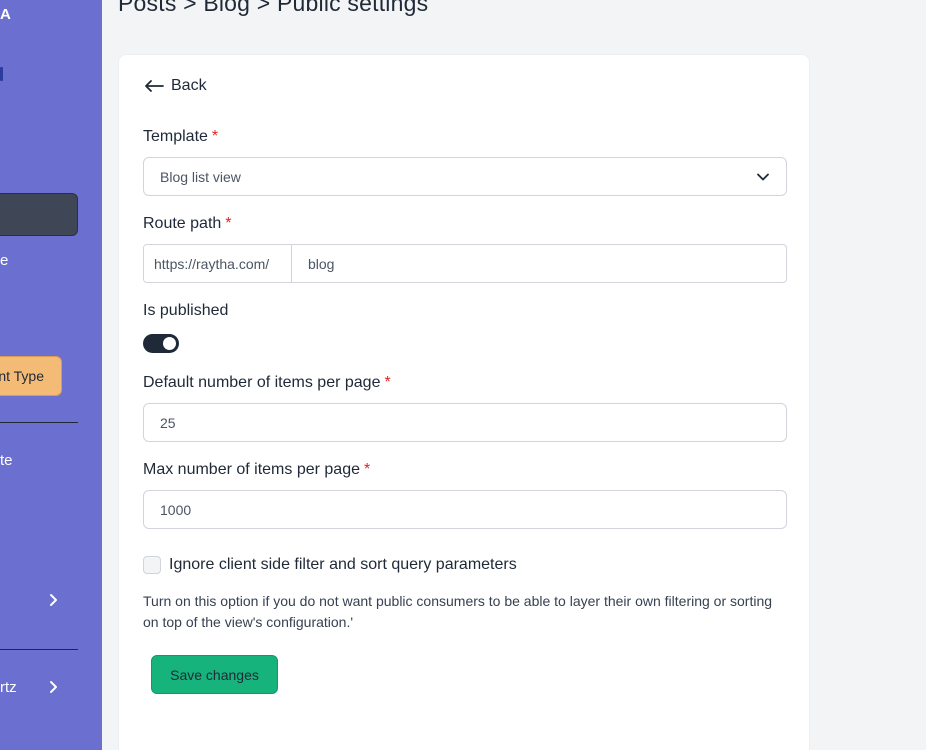 Image resolution: width=926 pixels, height=750 pixels. I want to click on template-select-value: Blog list view, so click(200, 176).